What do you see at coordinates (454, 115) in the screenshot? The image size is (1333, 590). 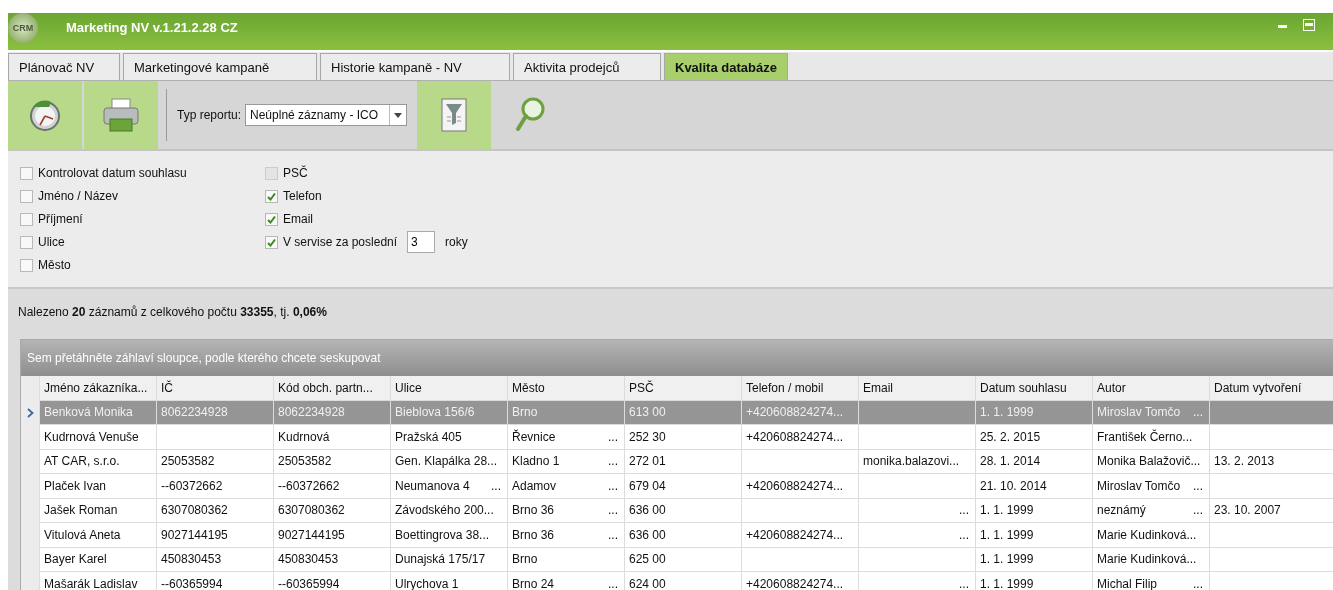 I see `filter-button` at bounding box center [454, 115].